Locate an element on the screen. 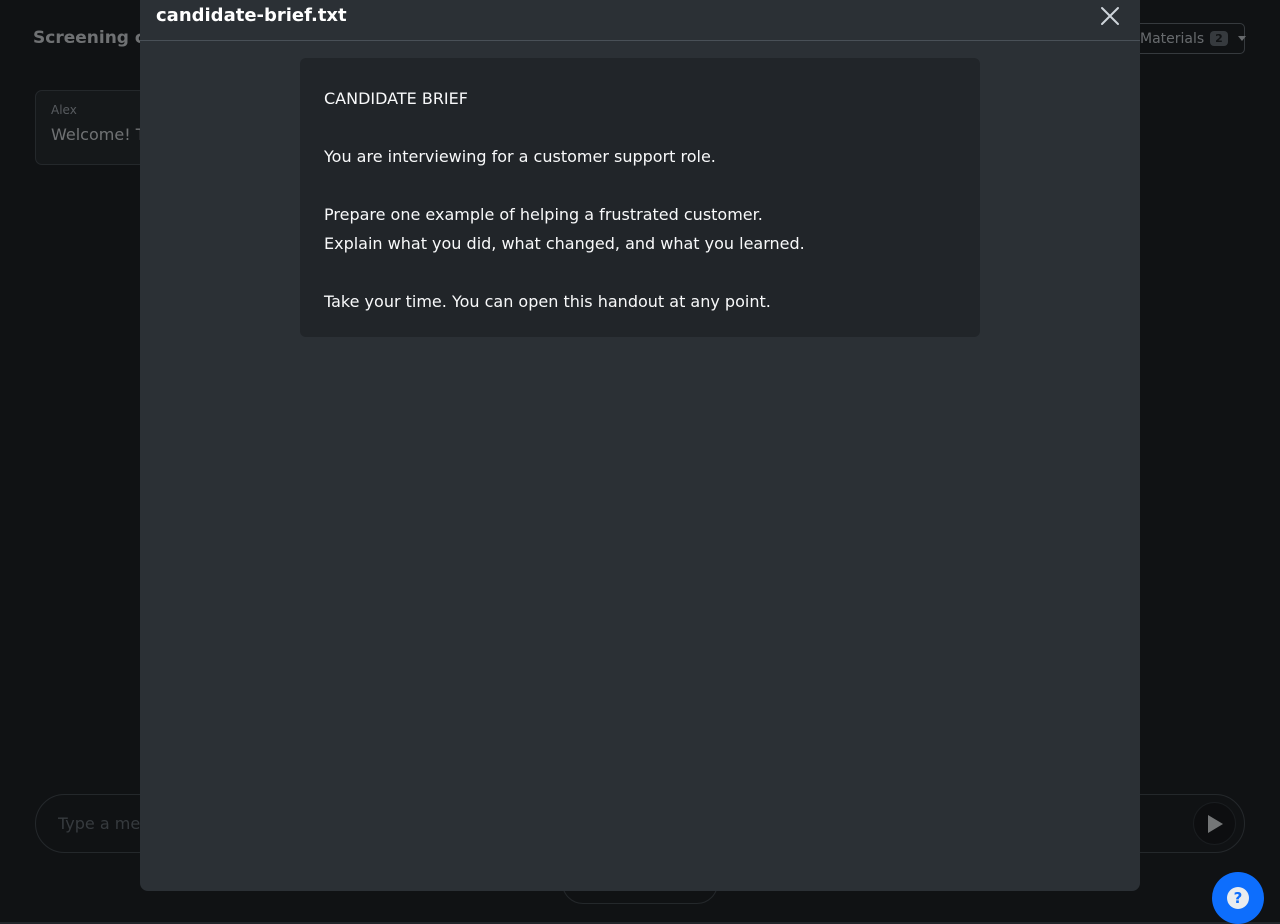  close-icon is located at coordinates (1110, 16).